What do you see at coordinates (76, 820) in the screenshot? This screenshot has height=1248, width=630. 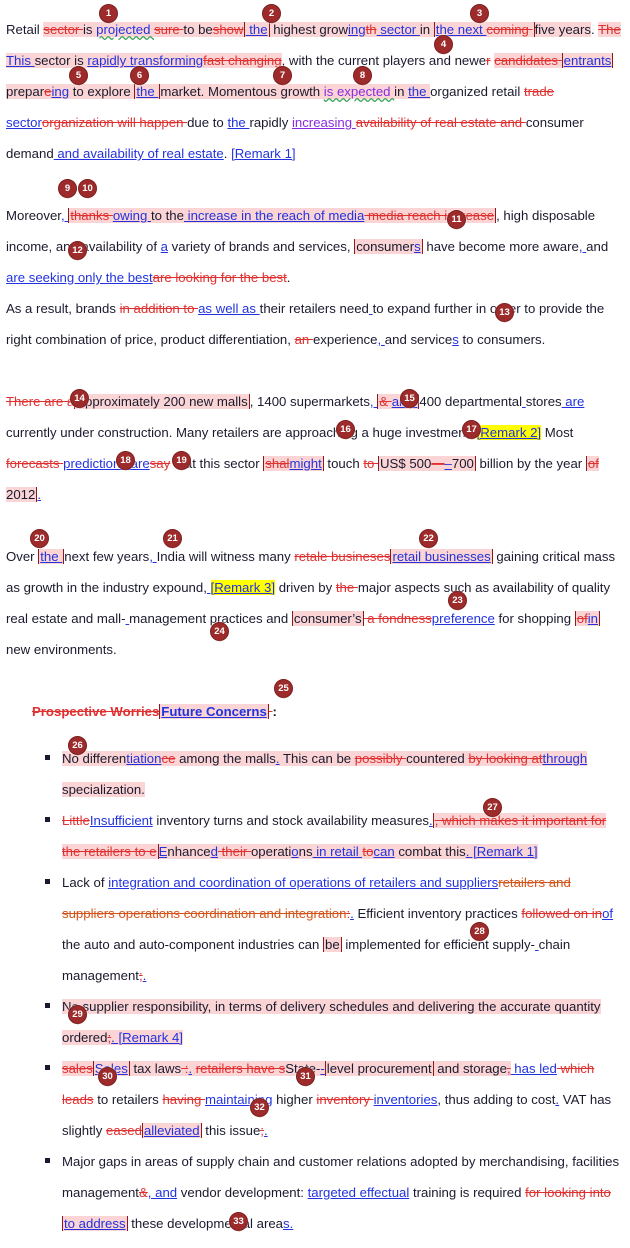 I see `bullet-inventory-turns-seg-0: Little` at bounding box center [76, 820].